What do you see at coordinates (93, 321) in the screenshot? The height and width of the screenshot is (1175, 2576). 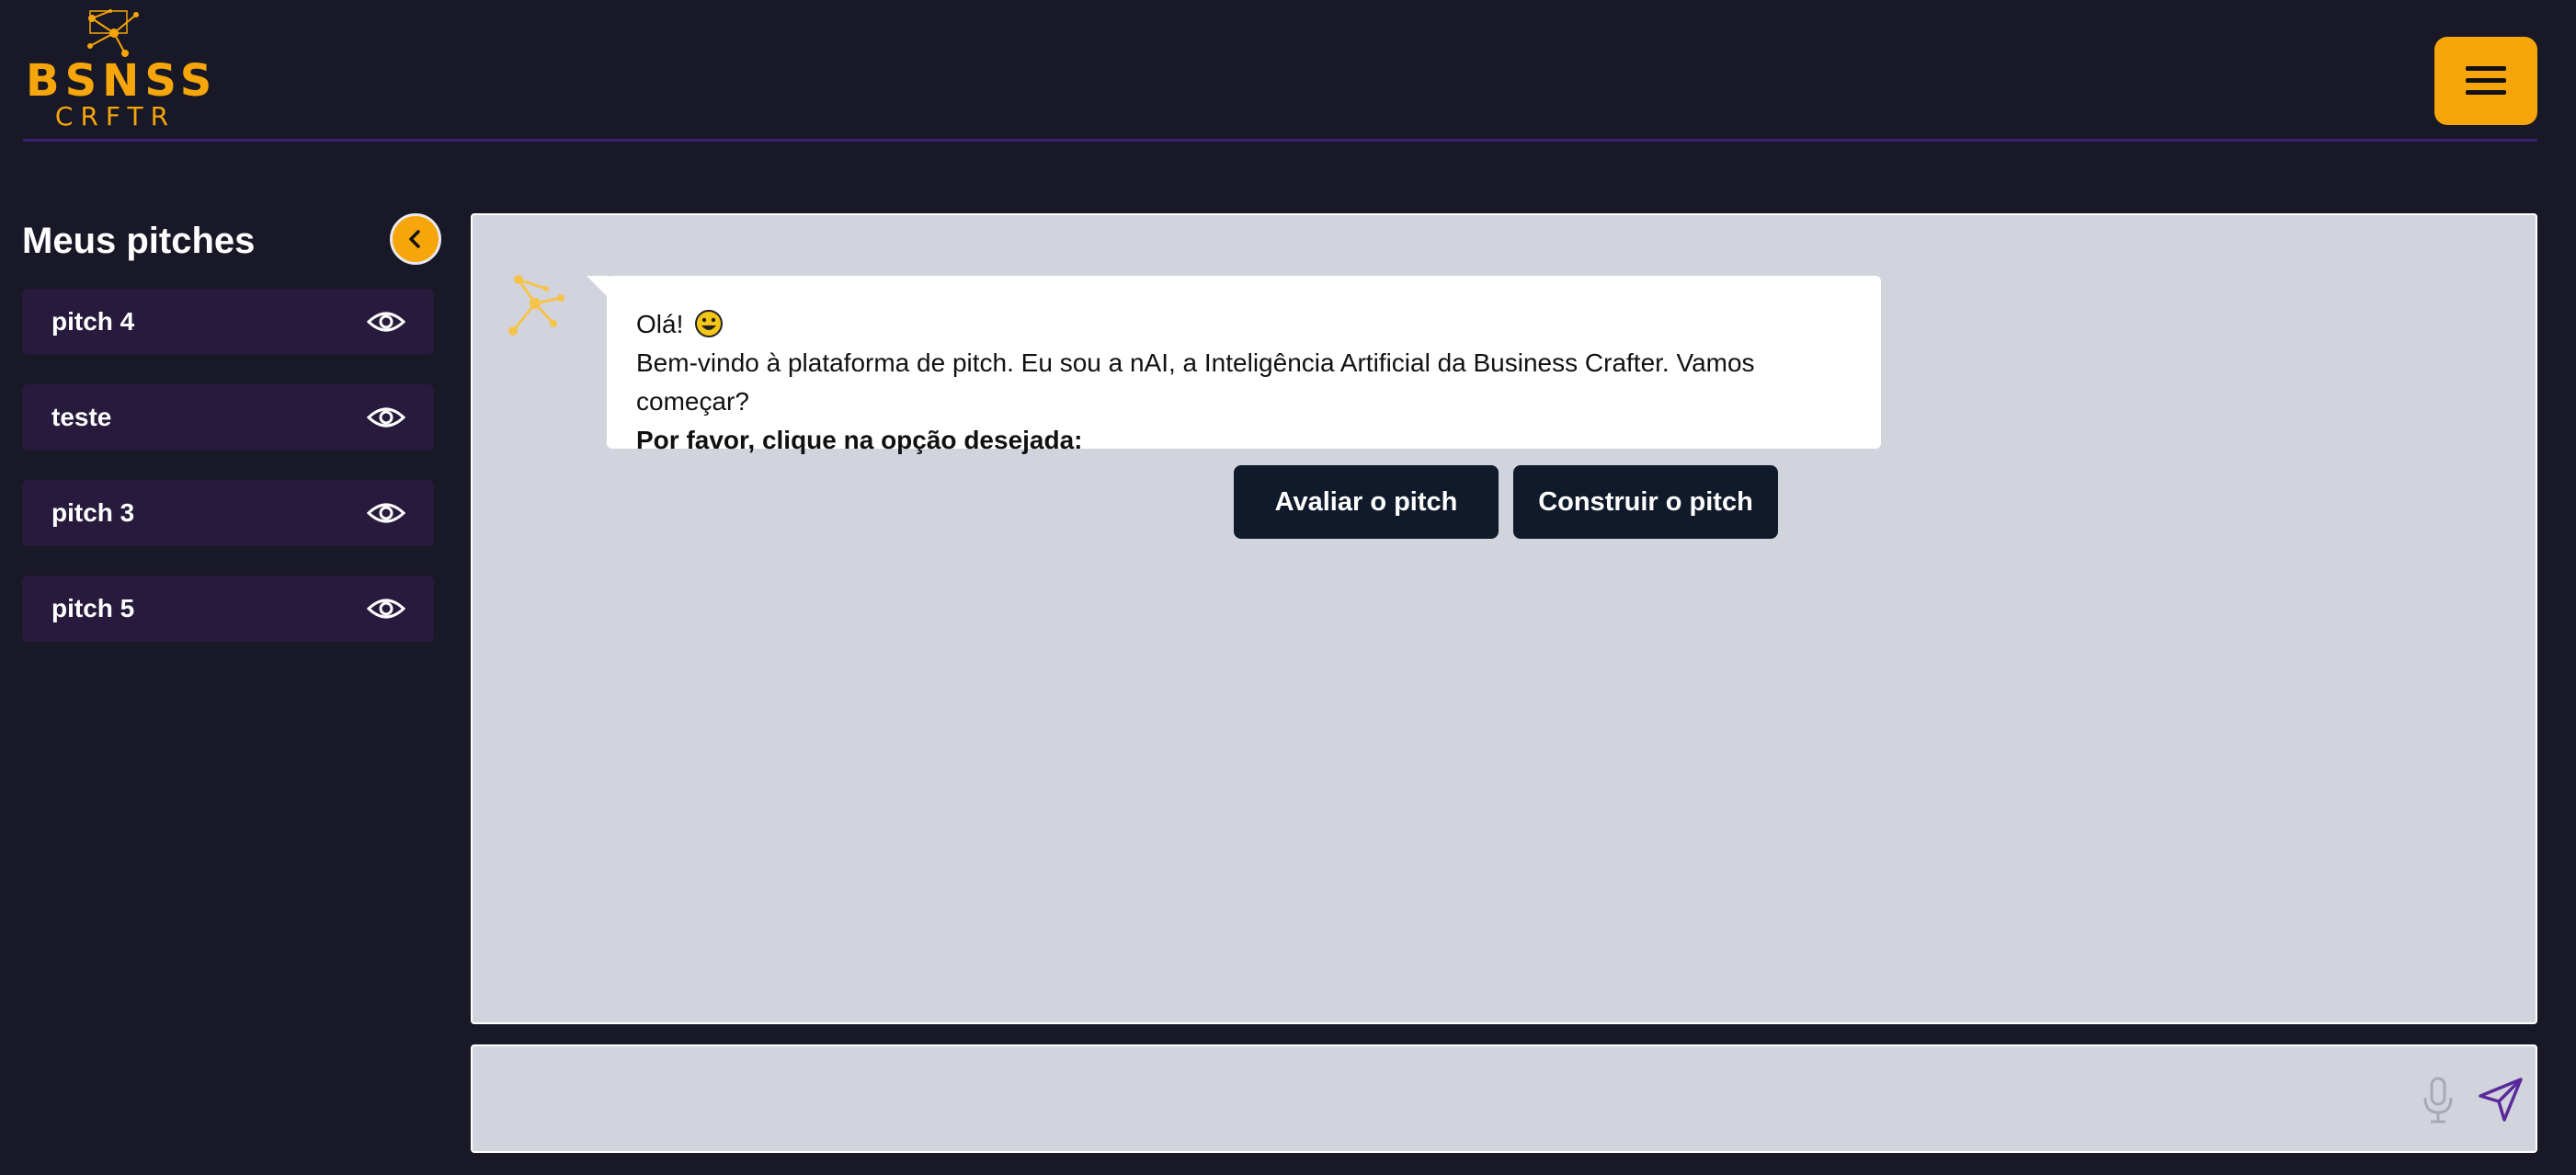 I see `pitch-item-label: pitch 4` at bounding box center [93, 321].